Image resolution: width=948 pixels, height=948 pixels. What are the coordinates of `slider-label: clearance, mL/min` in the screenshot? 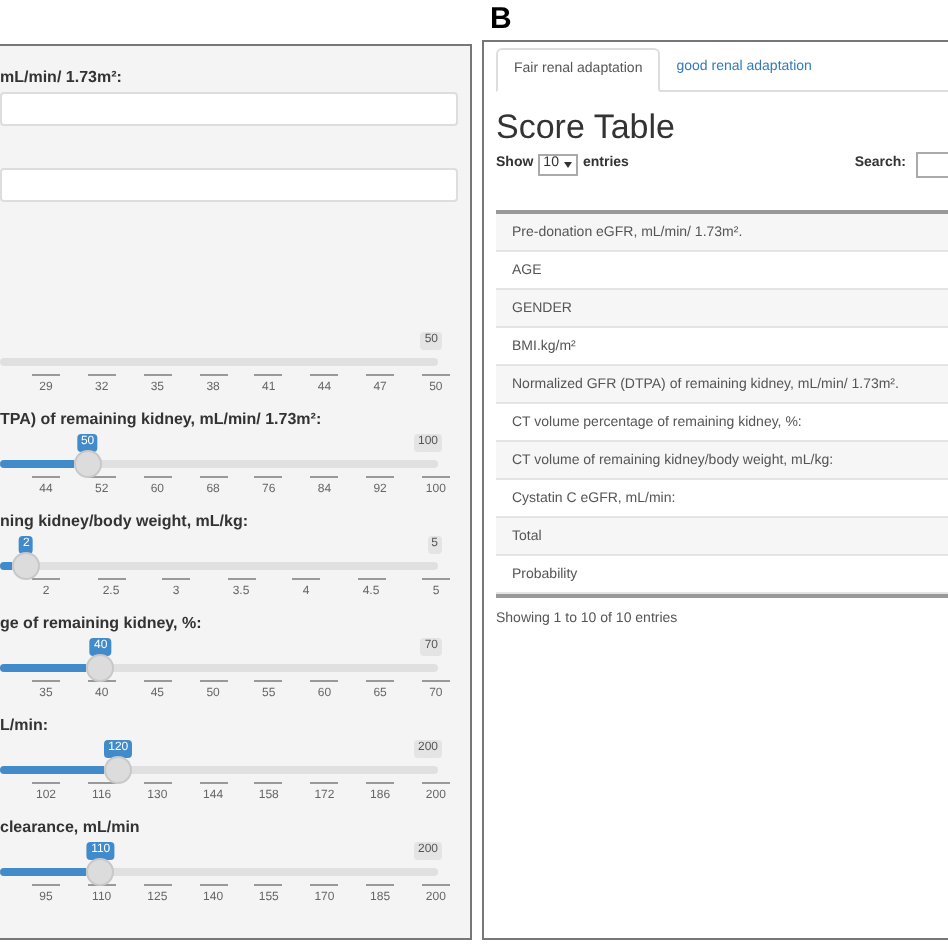 It's located at (71, 827).